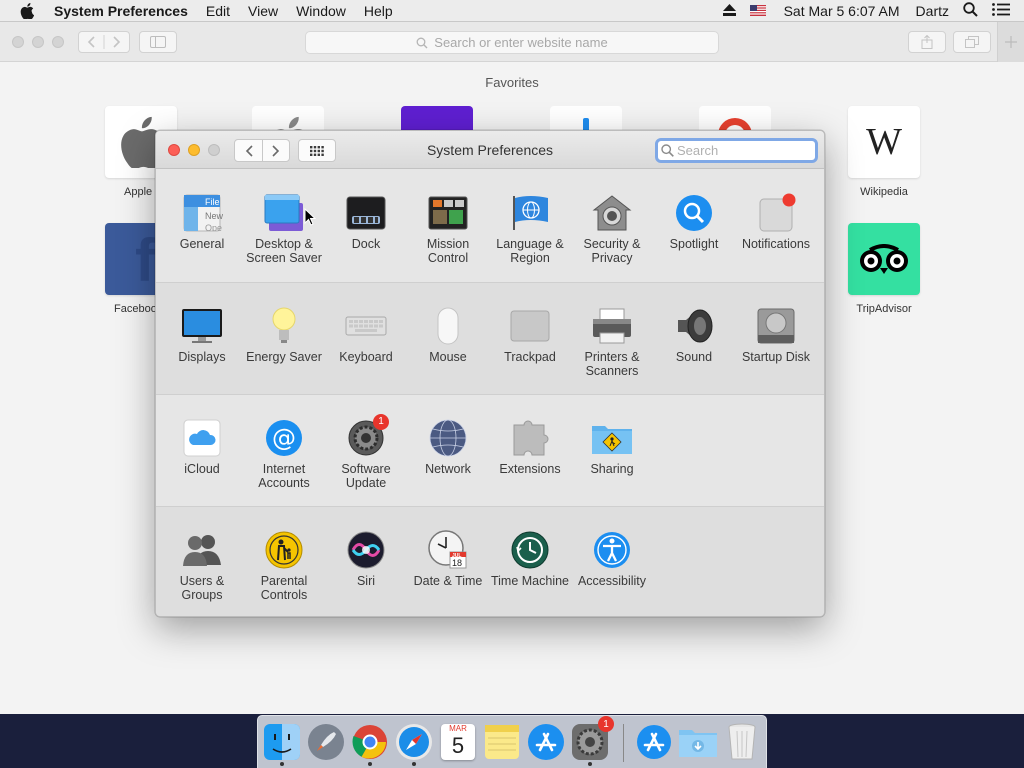 This screenshot has width=1024, height=768. I want to click on favorite-wikipedia: W Wikipedia, so click(884, 152).